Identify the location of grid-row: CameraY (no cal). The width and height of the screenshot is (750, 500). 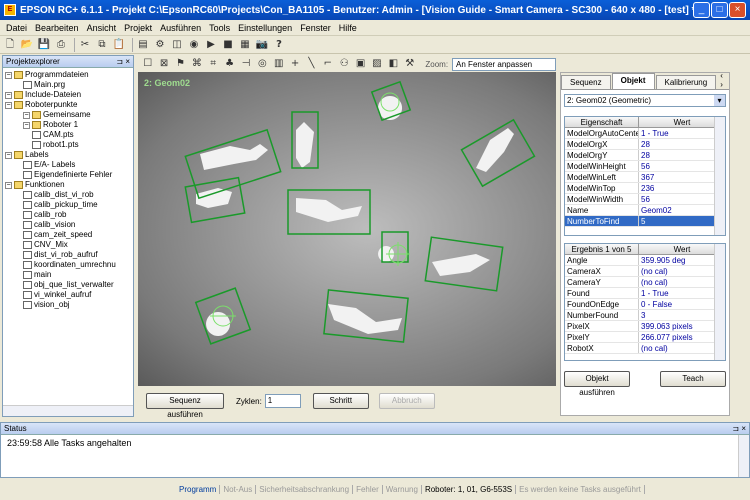
(645, 282).